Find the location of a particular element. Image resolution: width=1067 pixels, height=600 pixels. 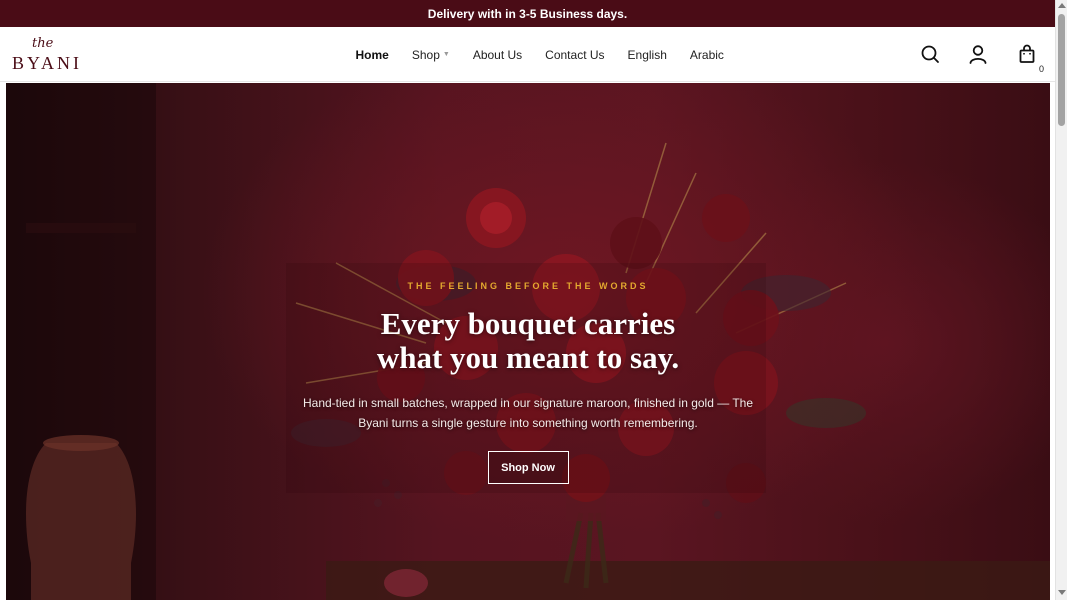

hero-eyebrow: THE FEELING BEFORE THE WORDS is located at coordinates (528, 286).